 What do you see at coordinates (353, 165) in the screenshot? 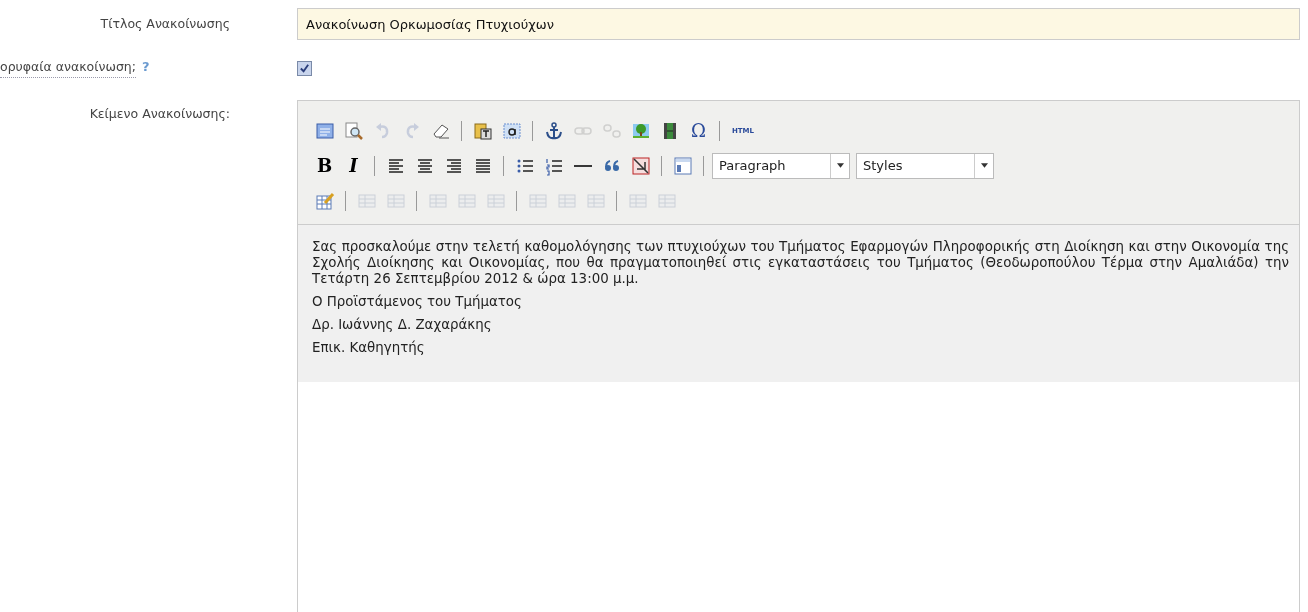
I see `toolbar-button: I` at bounding box center [353, 165].